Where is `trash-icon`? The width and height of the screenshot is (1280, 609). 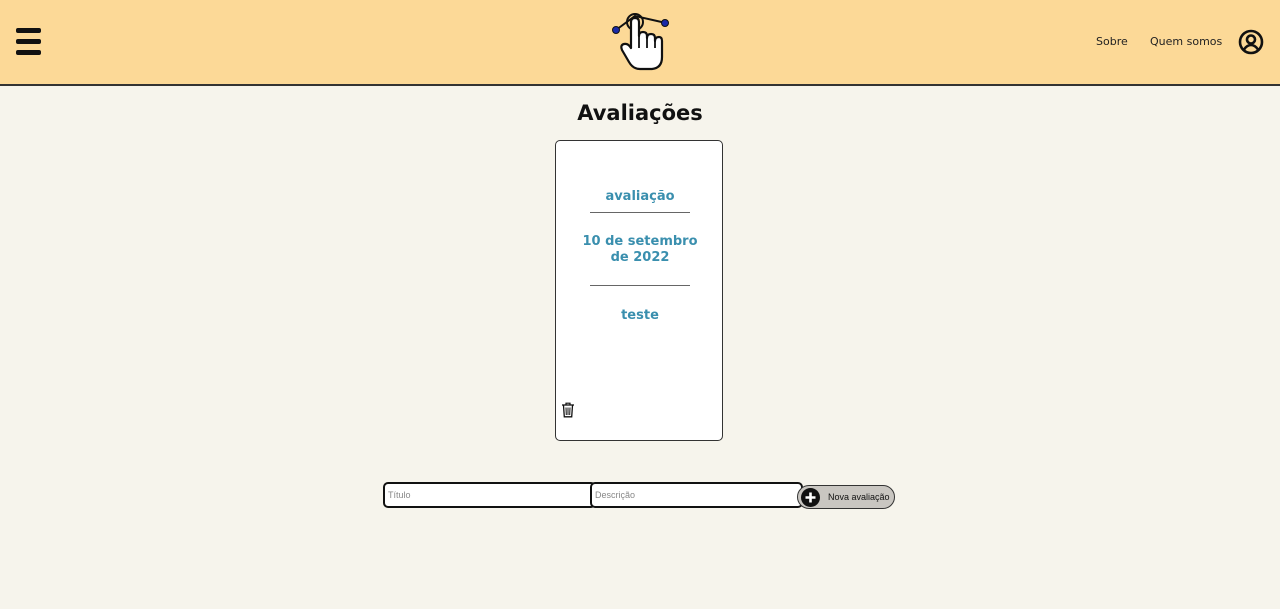 trash-icon is located at coordinates (568, 410).